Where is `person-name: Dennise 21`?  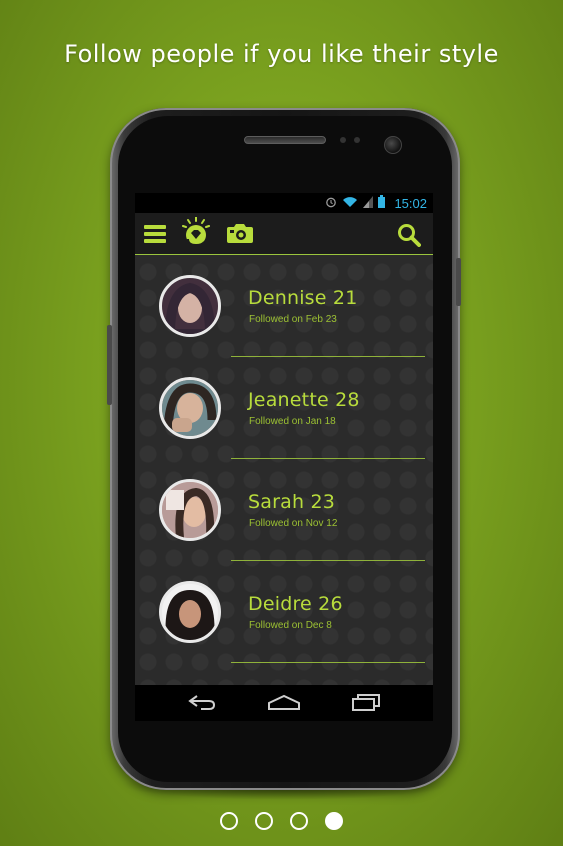
person-name: Dennise 21 is located at coordinates (303, 298).